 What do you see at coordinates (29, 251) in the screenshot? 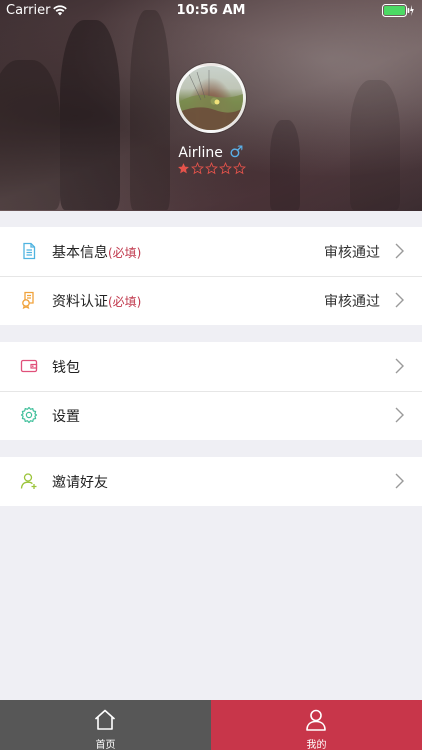
I see `document-icon` at bounding box center [29, 251].